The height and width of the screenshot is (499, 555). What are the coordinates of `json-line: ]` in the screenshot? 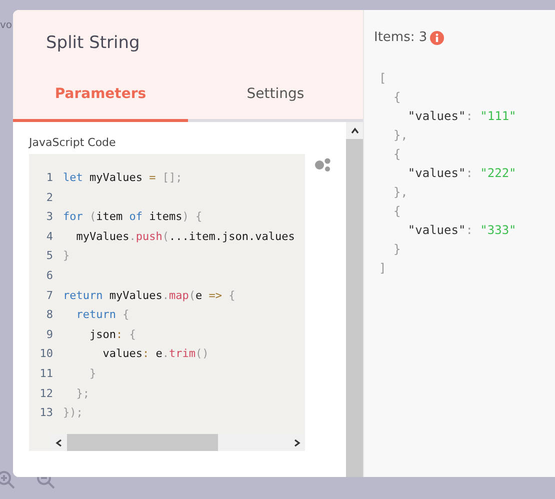 It's located at (383, 268).